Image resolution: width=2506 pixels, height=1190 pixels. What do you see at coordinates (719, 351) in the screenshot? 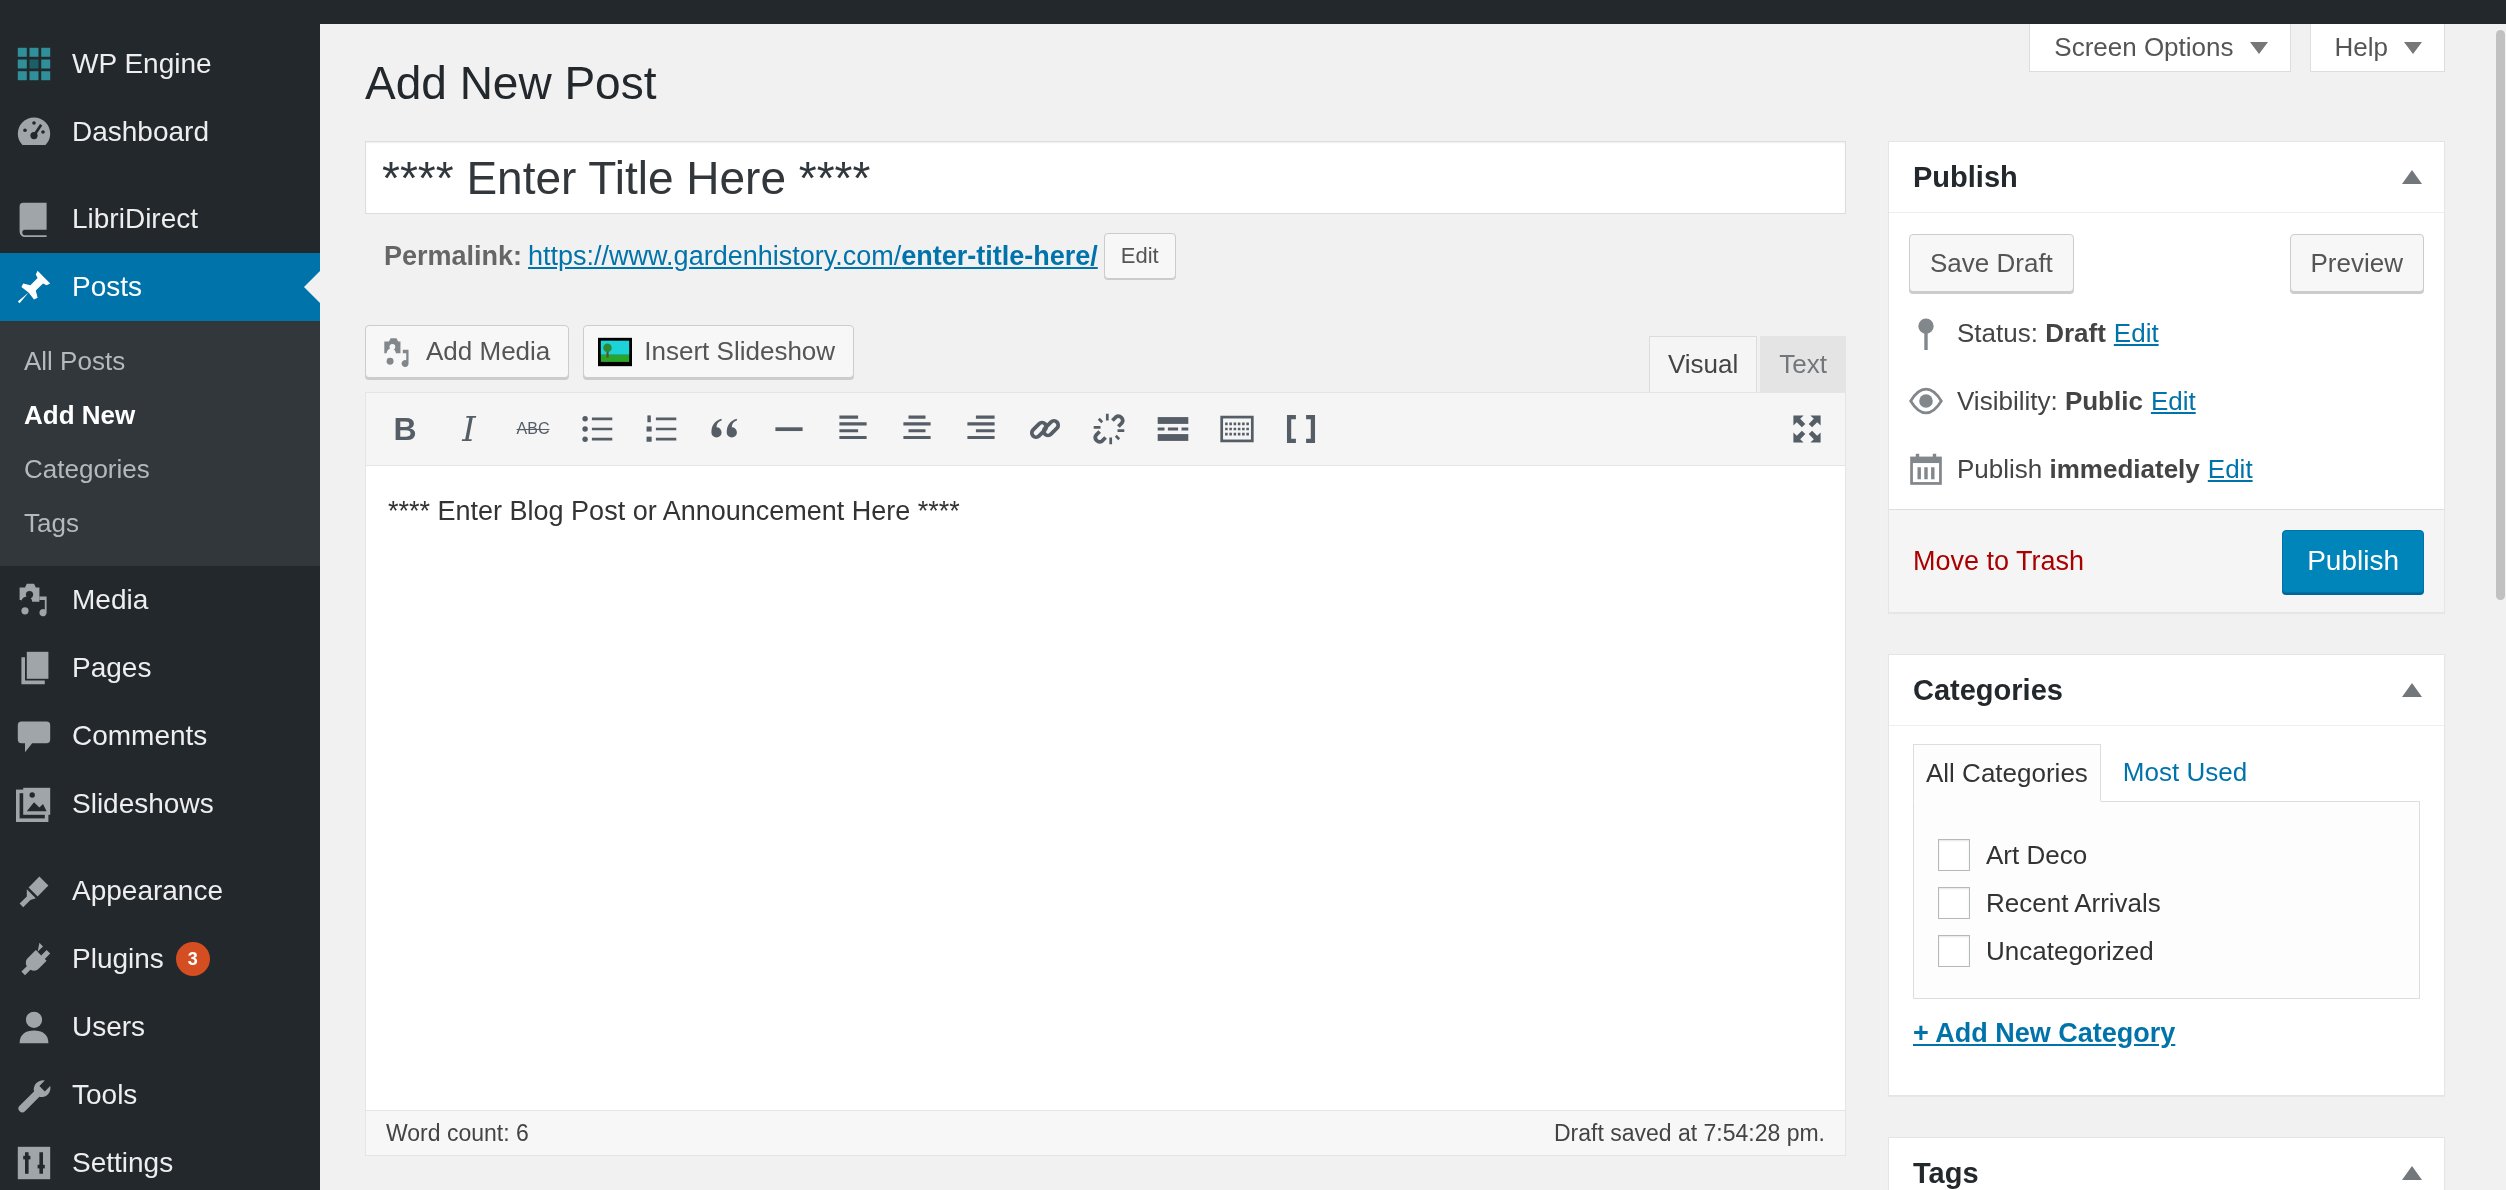
I see `media-button: Insert Slideshow` at bounding box center [719, 351].